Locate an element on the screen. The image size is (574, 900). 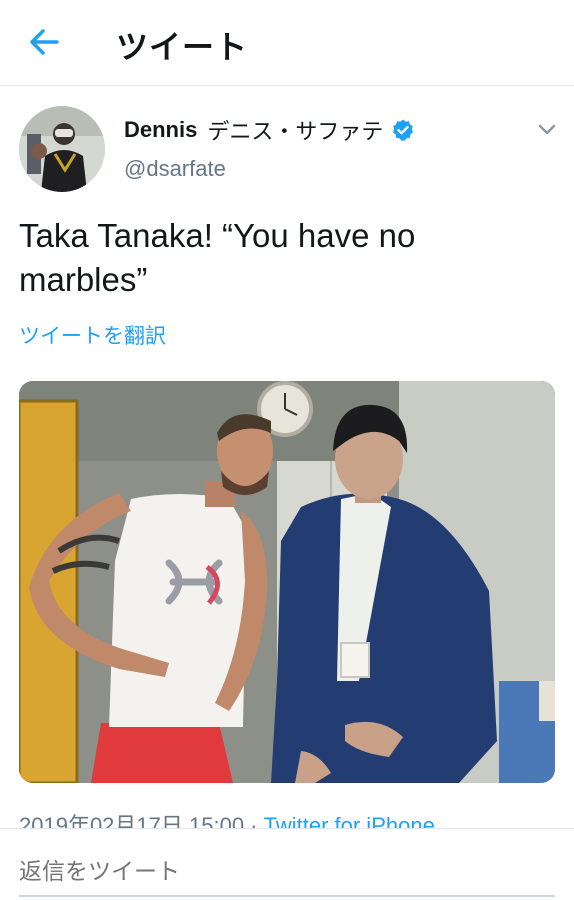
chevron-down-icon is located at coordinates (547, 129).